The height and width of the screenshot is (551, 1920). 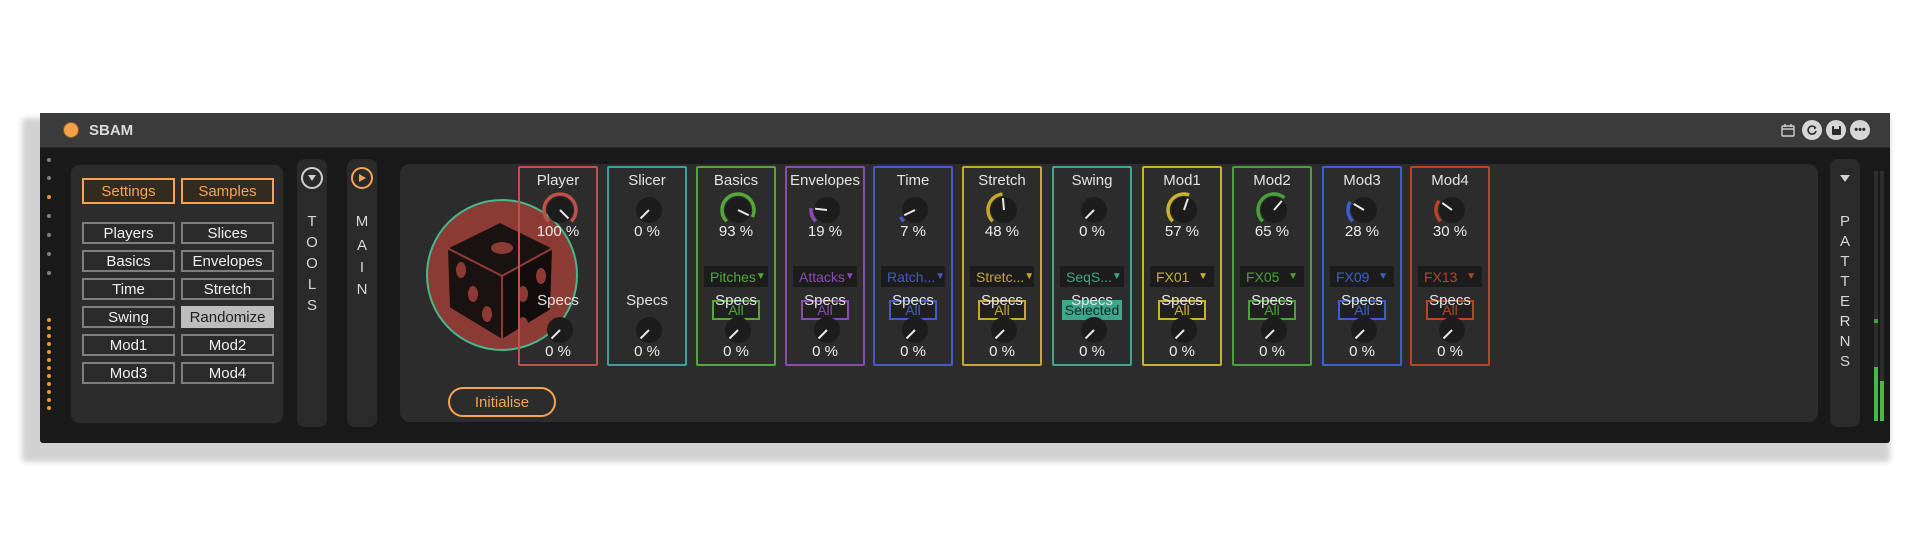 I want to click on module-mod1: Mod1 57 % FX01 ▼ All Specs 0 %, so click(x=1182, y=266).